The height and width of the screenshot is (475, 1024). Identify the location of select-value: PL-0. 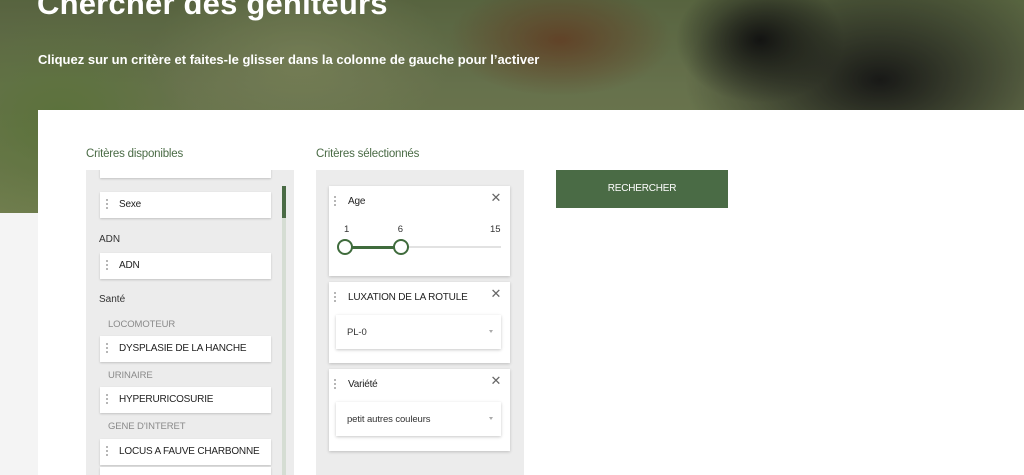
(357, 332).